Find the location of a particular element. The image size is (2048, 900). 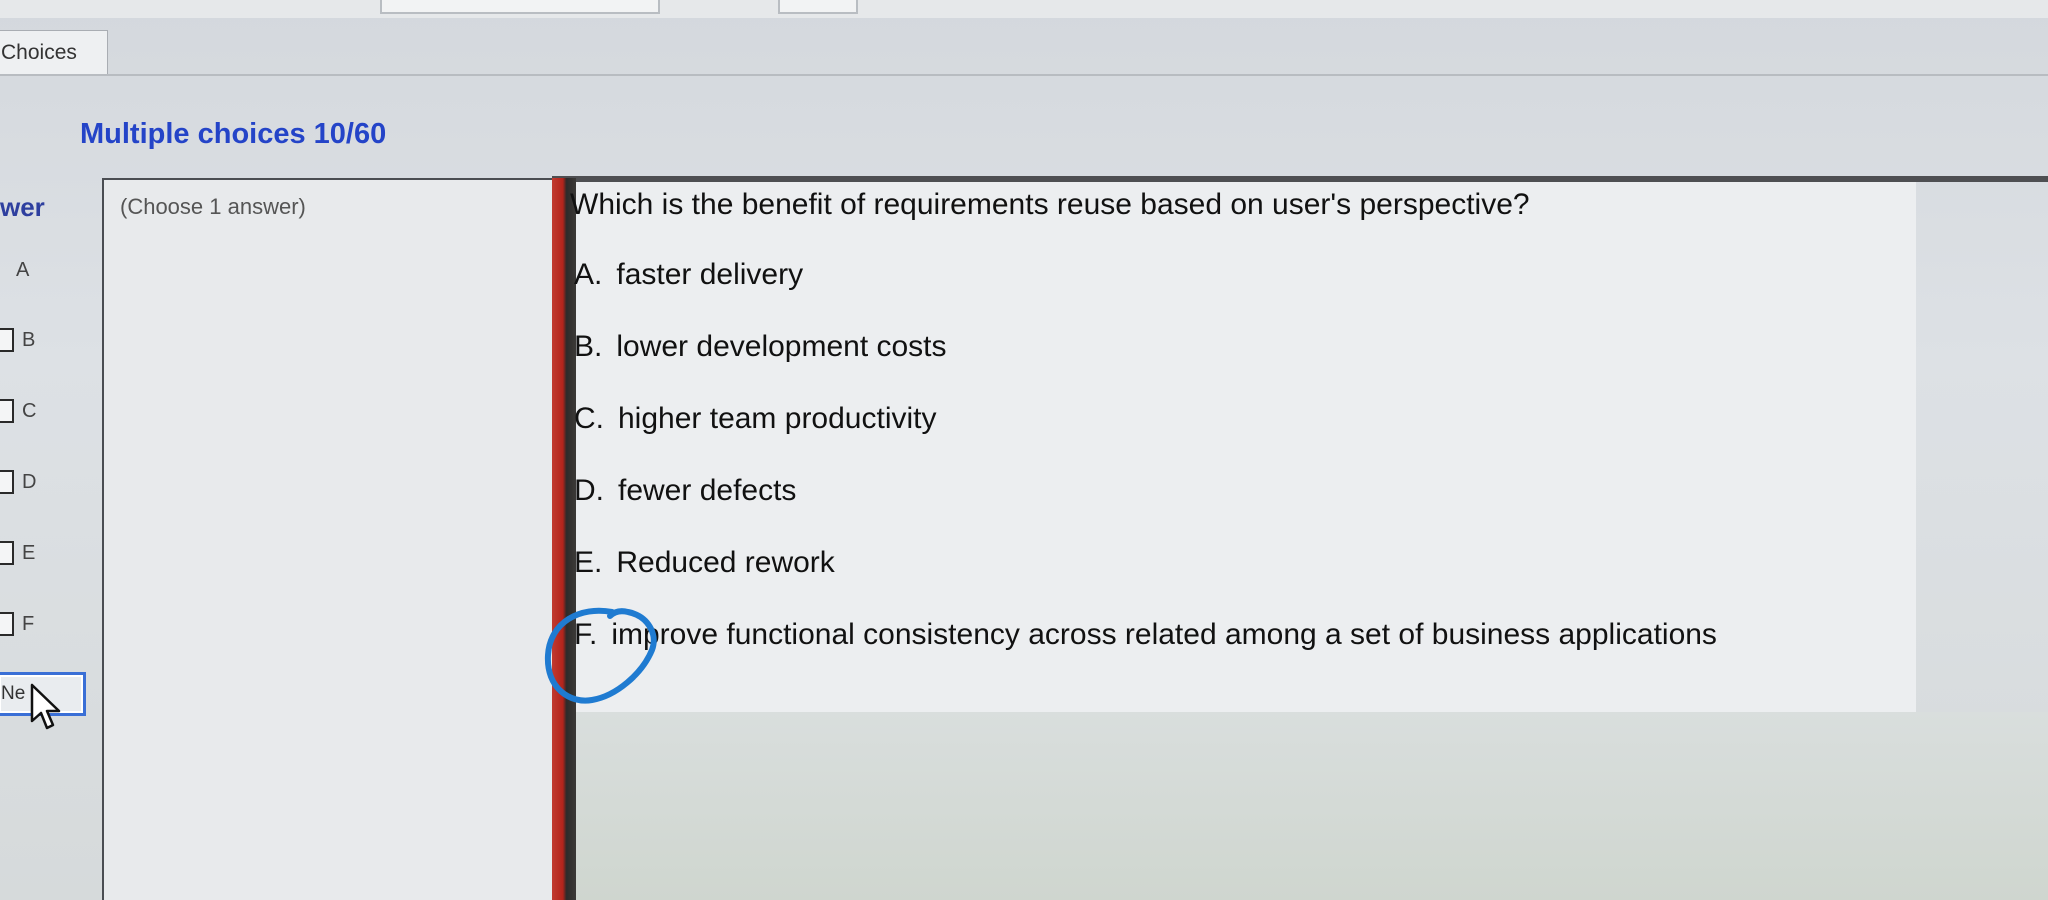

choice-row-f: F is located at coordinates (17, 624).